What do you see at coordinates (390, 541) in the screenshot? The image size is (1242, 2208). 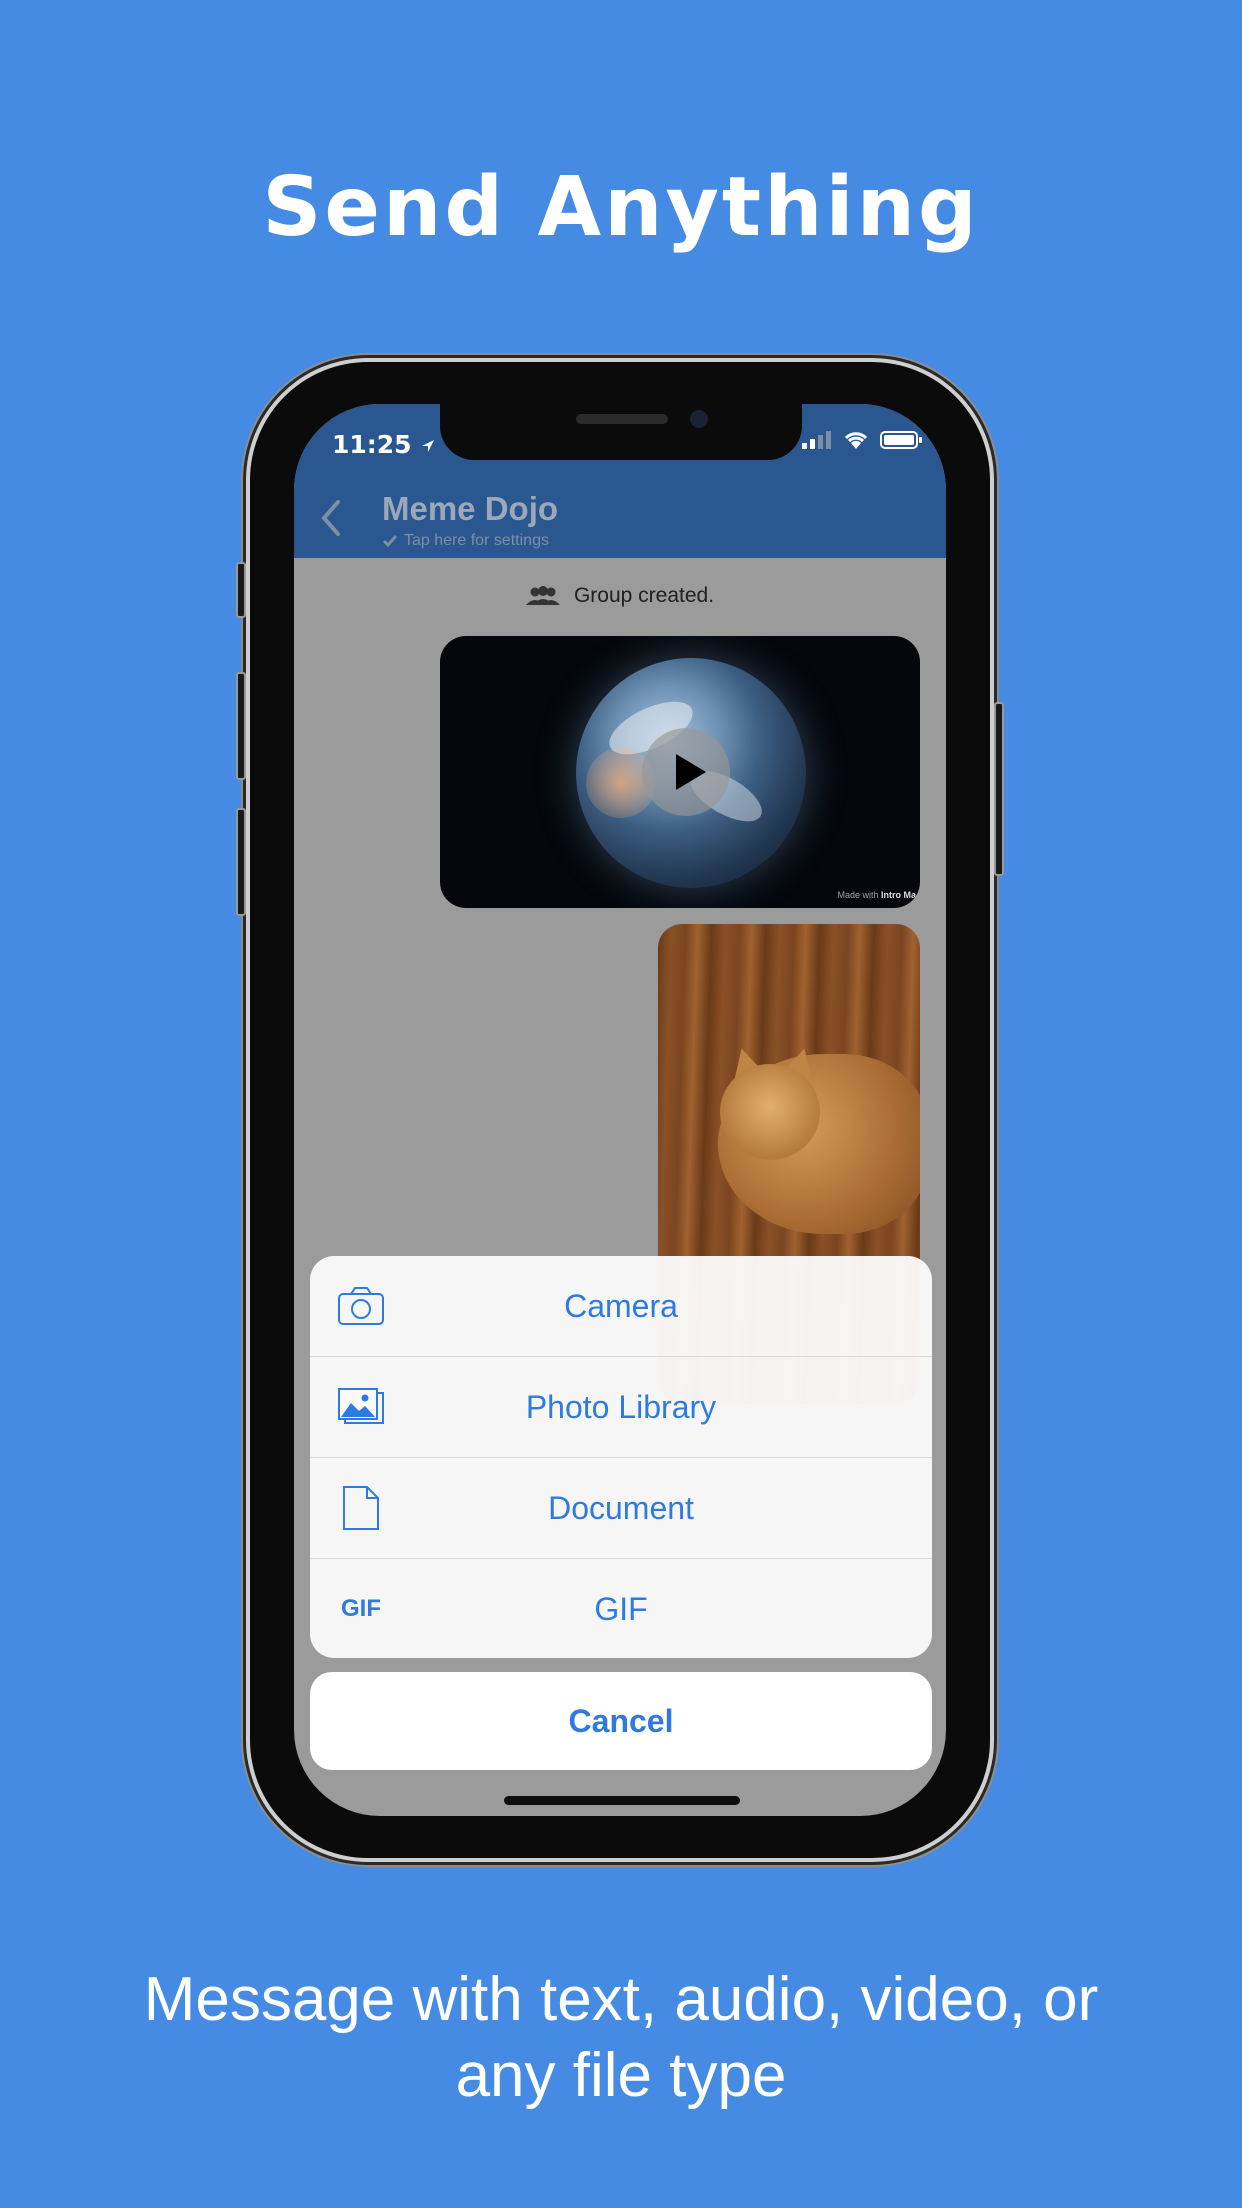 I see `checkmark-icon` at bounding box center [390, 541].